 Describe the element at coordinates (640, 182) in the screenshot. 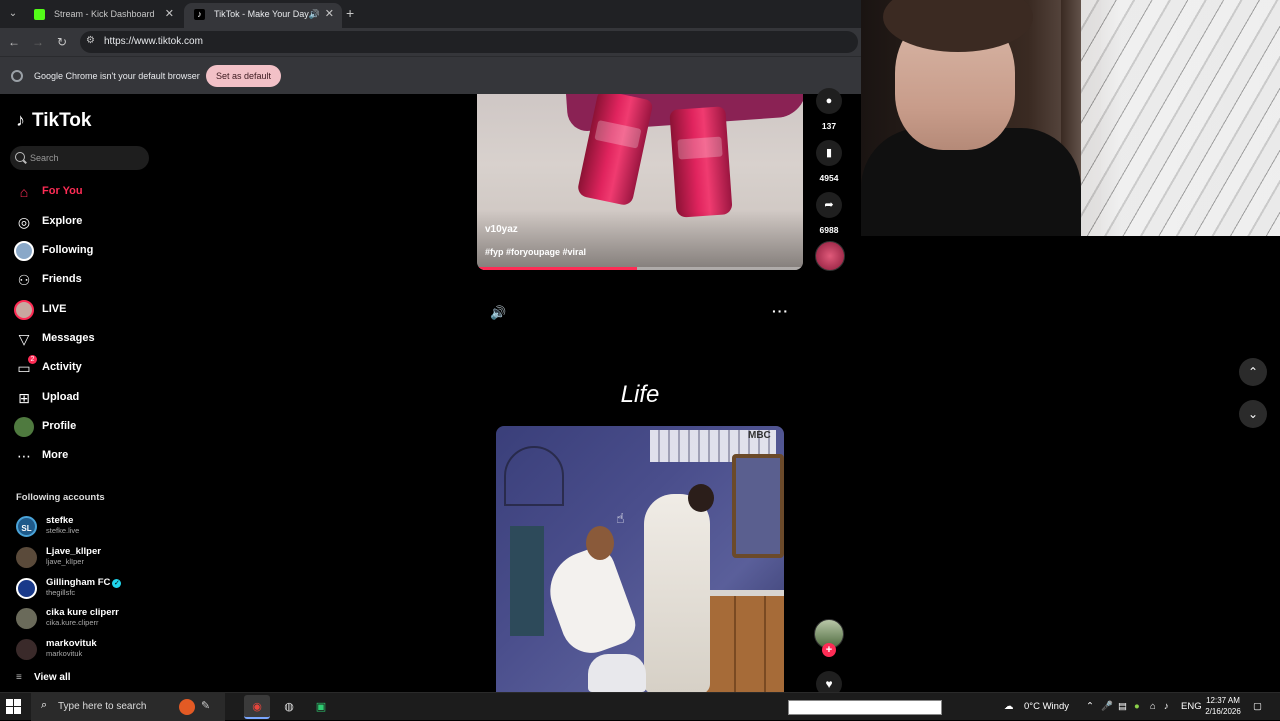

I see `video-player-1: v10yaz #fyp #foryoupage #viral` at that location.